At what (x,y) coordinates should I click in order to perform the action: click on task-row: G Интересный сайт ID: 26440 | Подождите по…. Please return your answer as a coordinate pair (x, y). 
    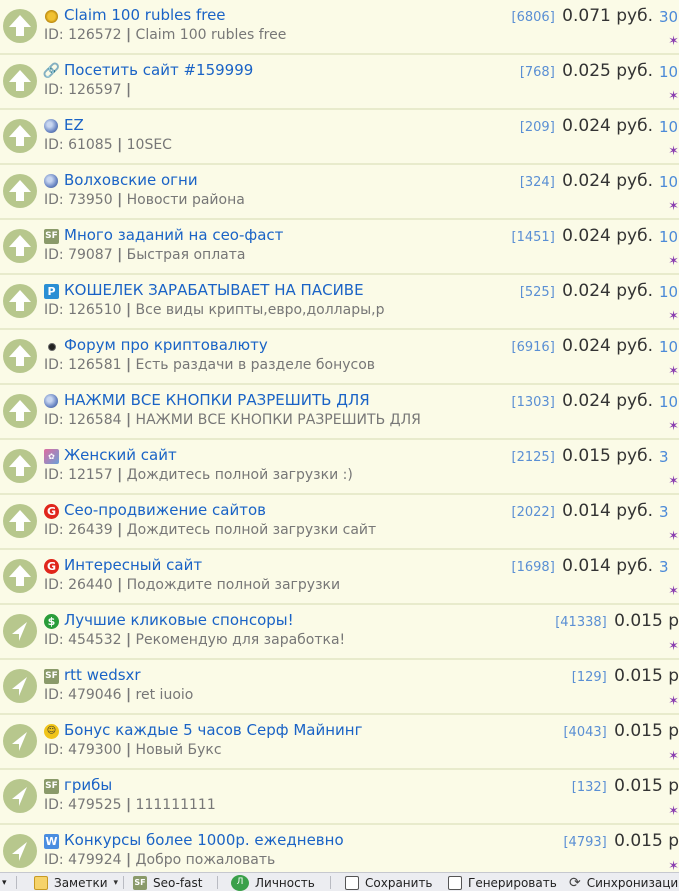
    Looking at the image, I should click on (339, 577).